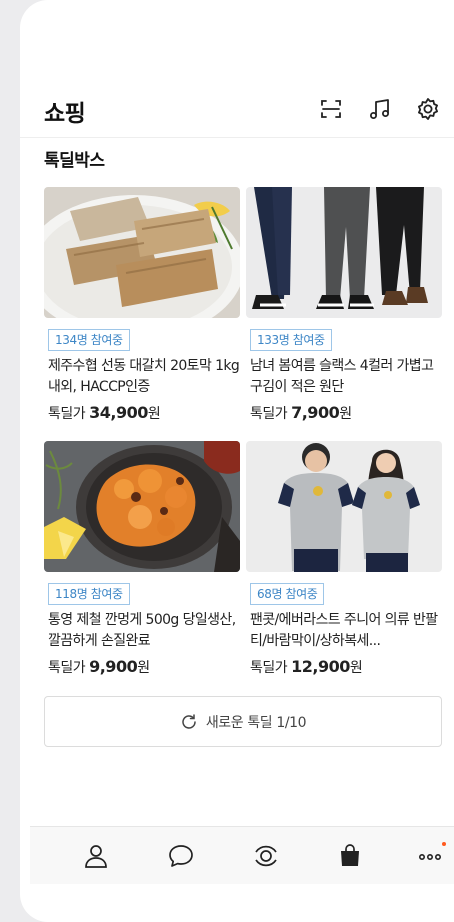  I want to click on tab-more, so click(430, 856).